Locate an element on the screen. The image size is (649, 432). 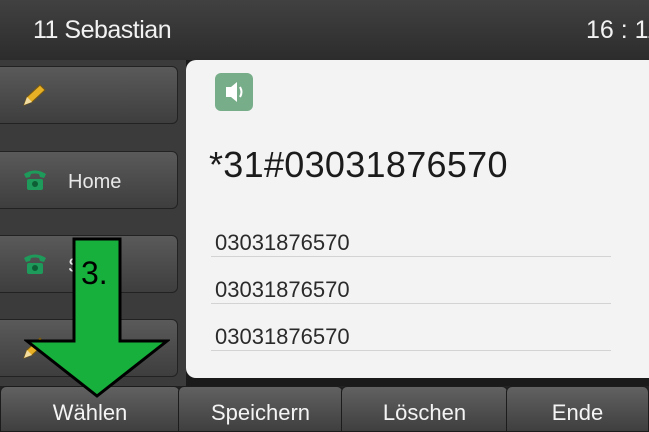
clock: 16 : 11 is located at coordinates (617, 30).